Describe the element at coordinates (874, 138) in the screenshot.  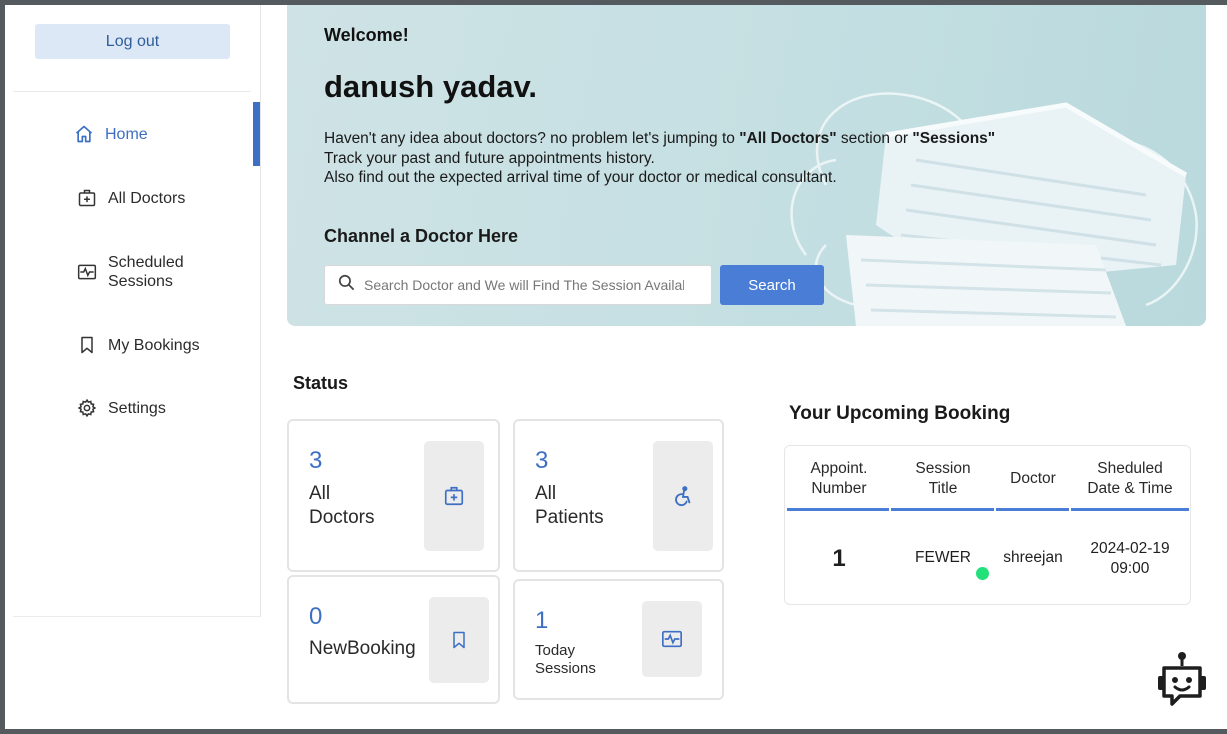
I see `intro-text-segment: section or` at that location.